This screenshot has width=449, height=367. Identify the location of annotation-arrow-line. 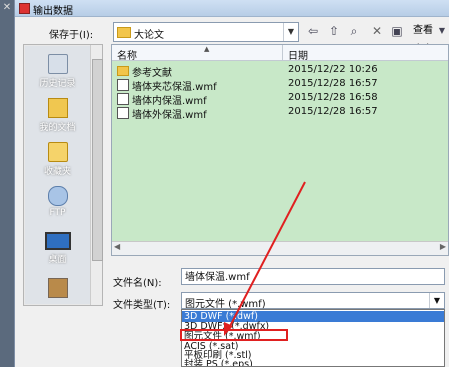
(266, 256).